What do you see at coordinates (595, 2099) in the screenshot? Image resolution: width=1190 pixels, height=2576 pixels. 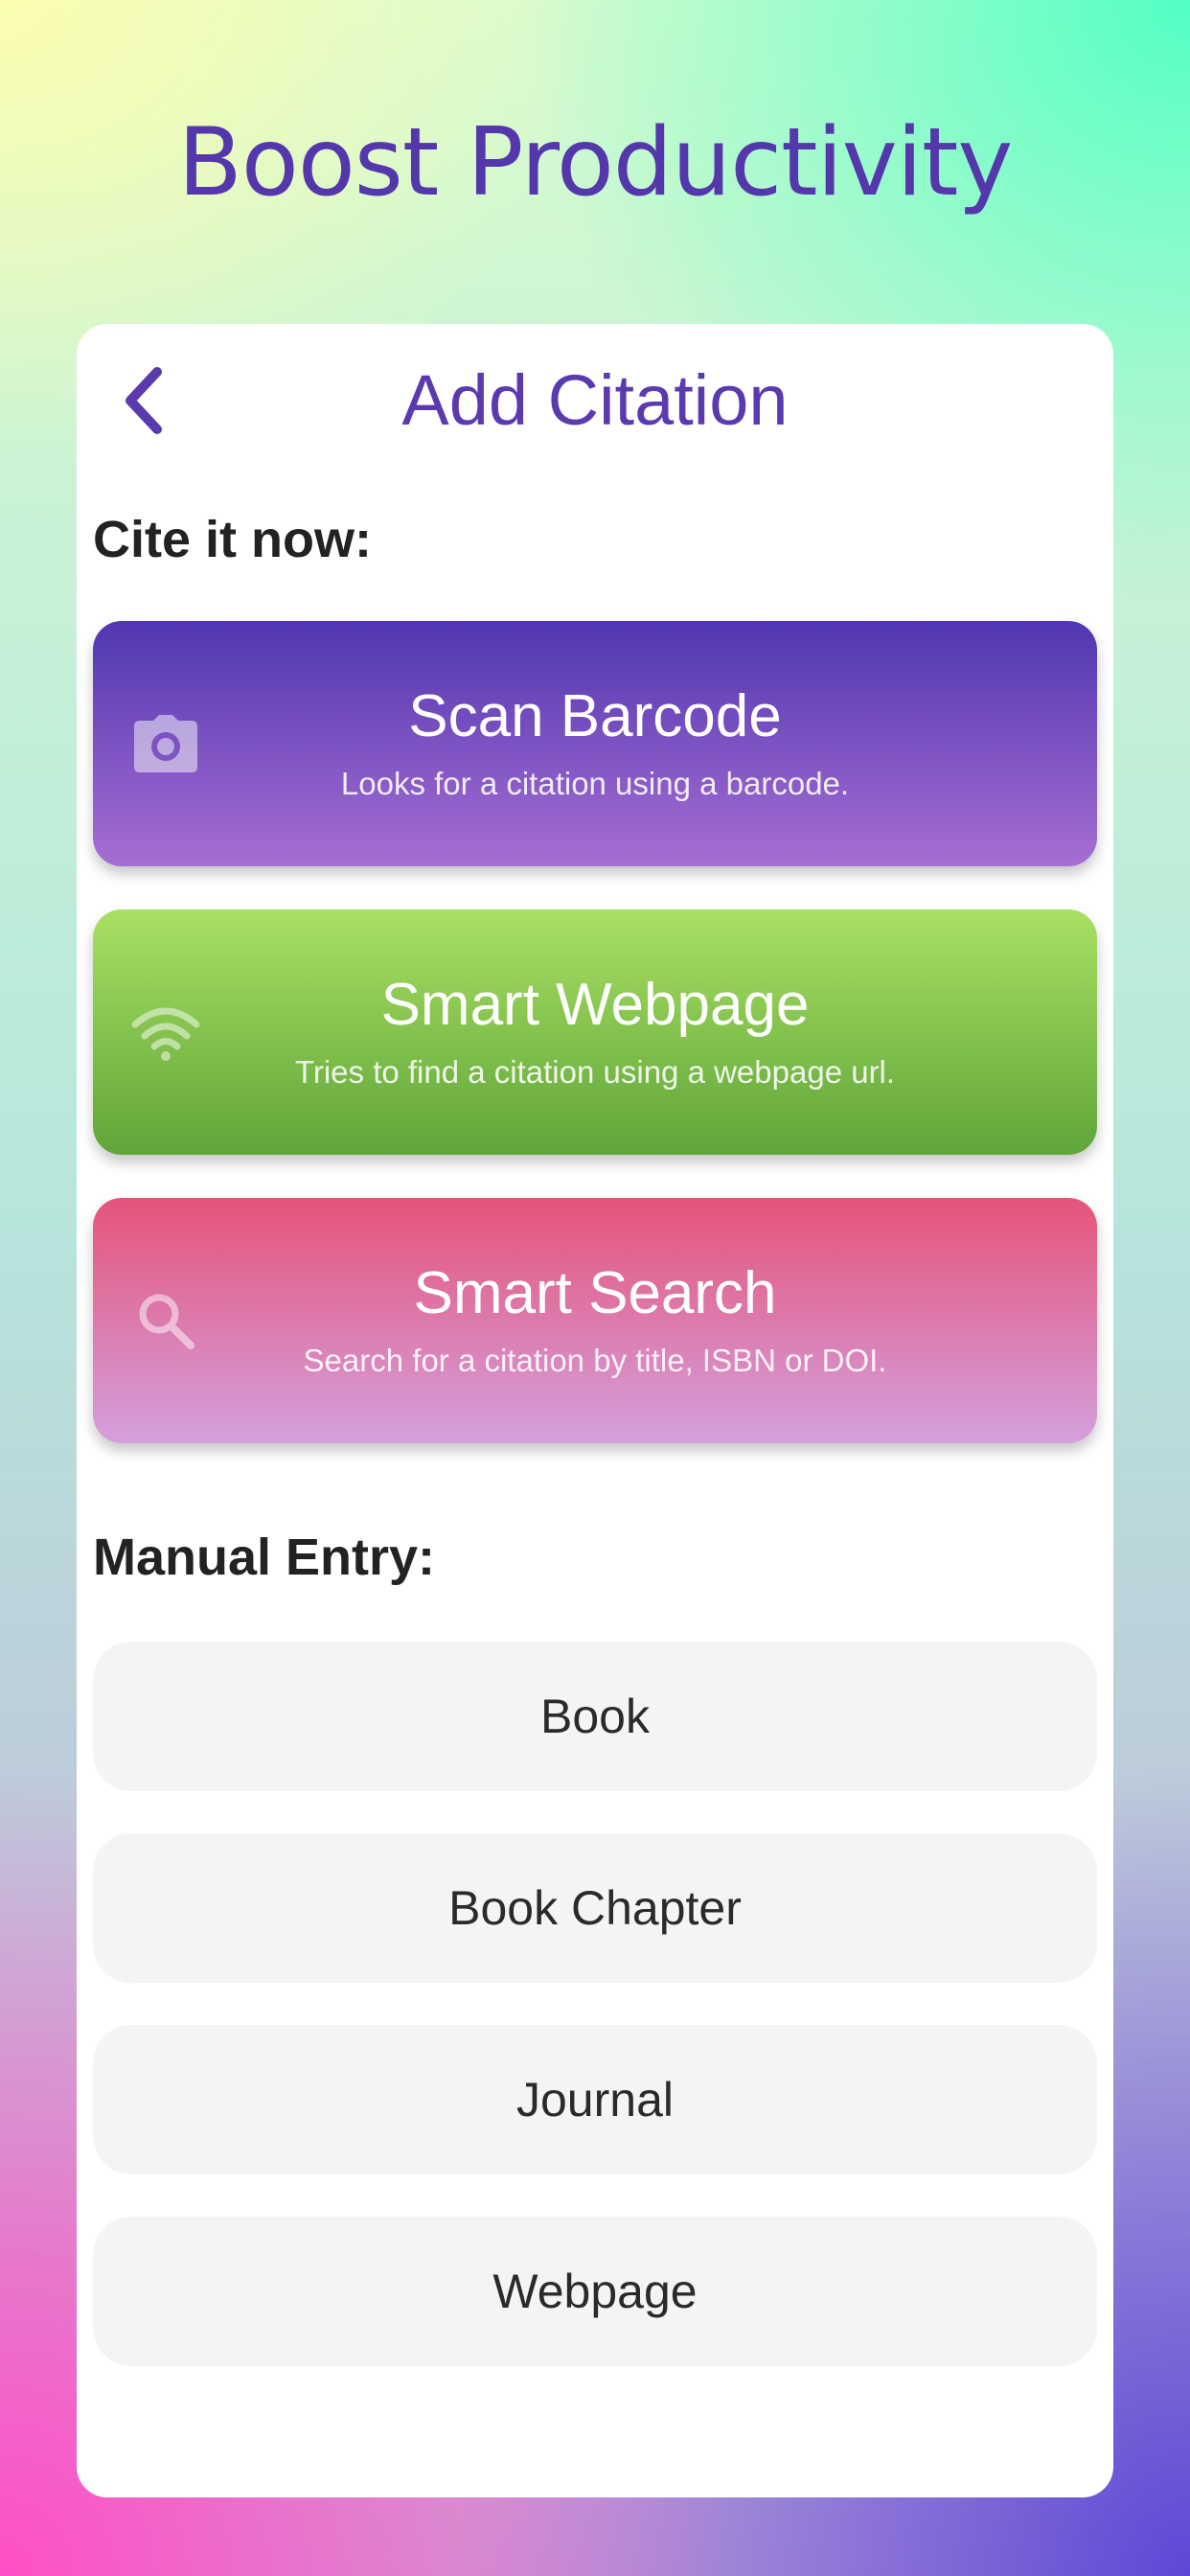 I see `manual-item-journal: Journal` at bounding box center [595, 2099].